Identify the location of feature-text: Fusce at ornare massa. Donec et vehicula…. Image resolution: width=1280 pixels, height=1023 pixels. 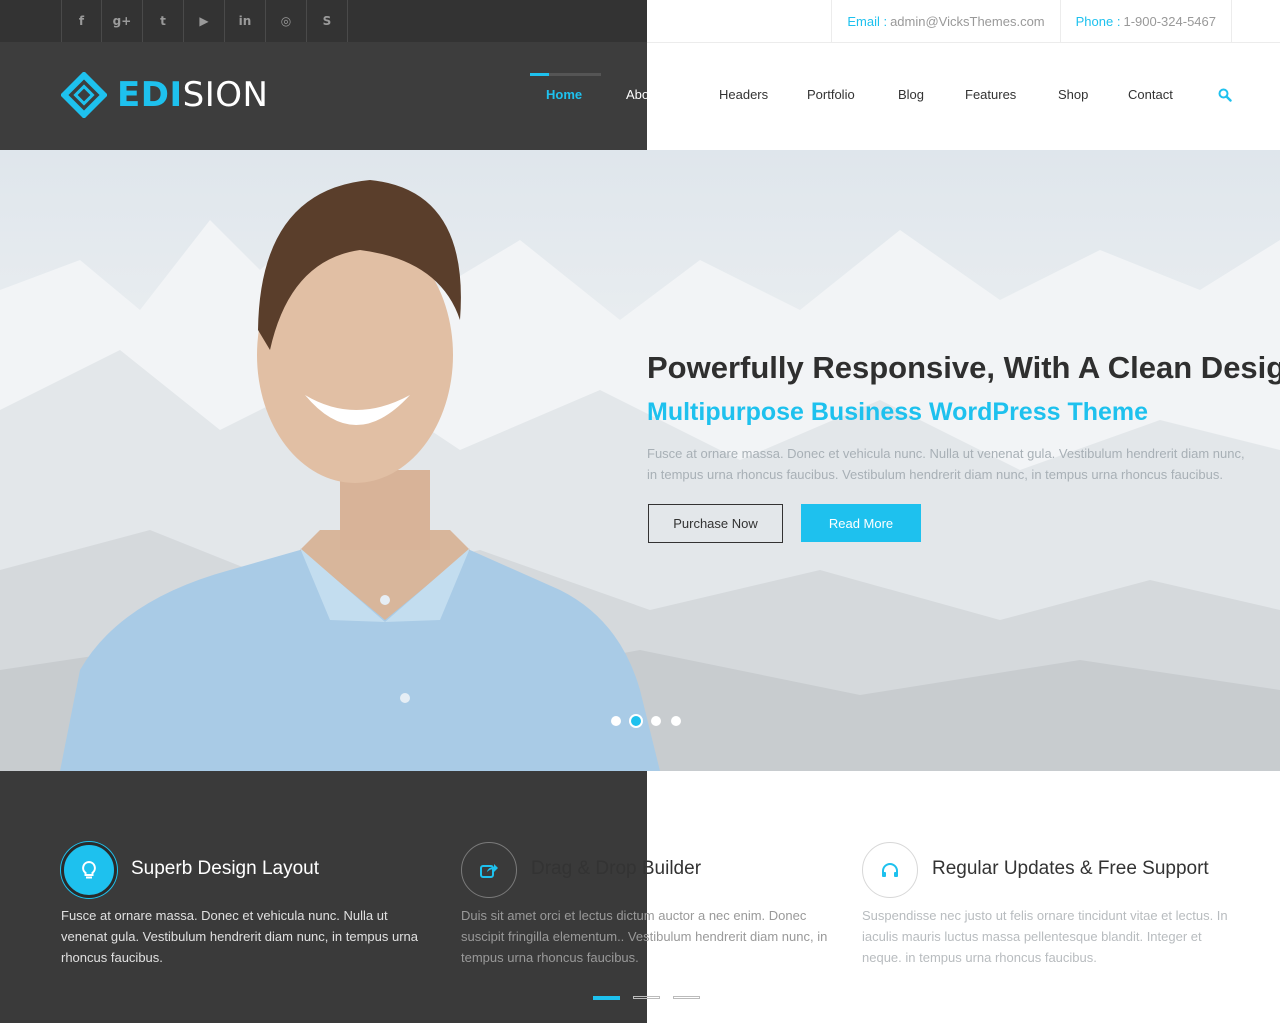
(239, 936).